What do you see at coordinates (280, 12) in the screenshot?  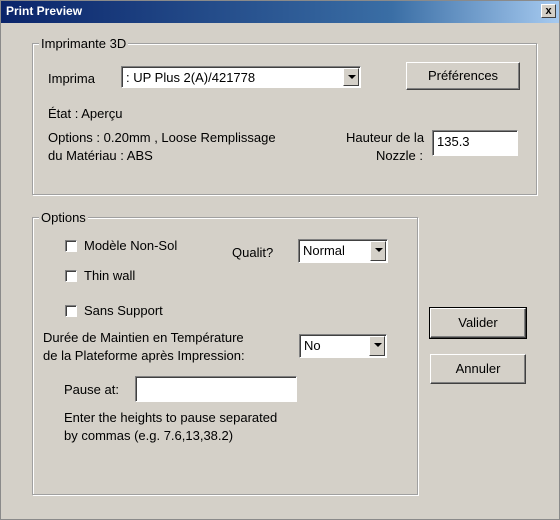 I see `title-bar: Print Preview x` at bounding box center [280, 12].